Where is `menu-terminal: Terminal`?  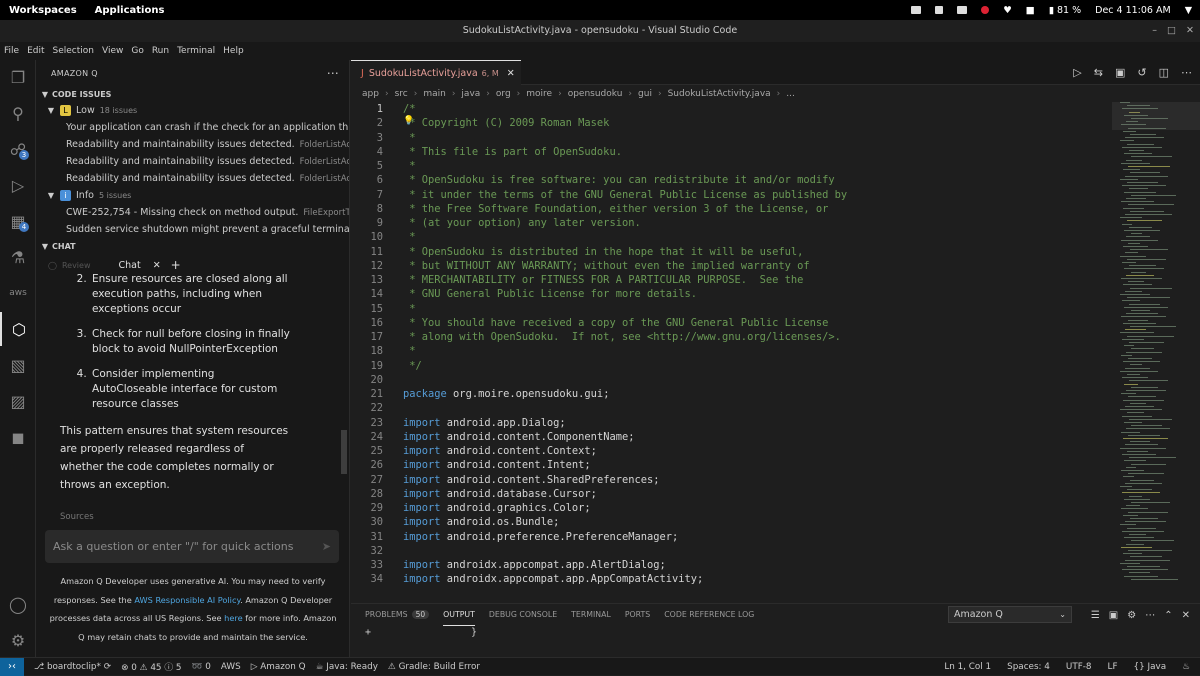 menu-terminal: Terminal is located at coordinates (196, 51).